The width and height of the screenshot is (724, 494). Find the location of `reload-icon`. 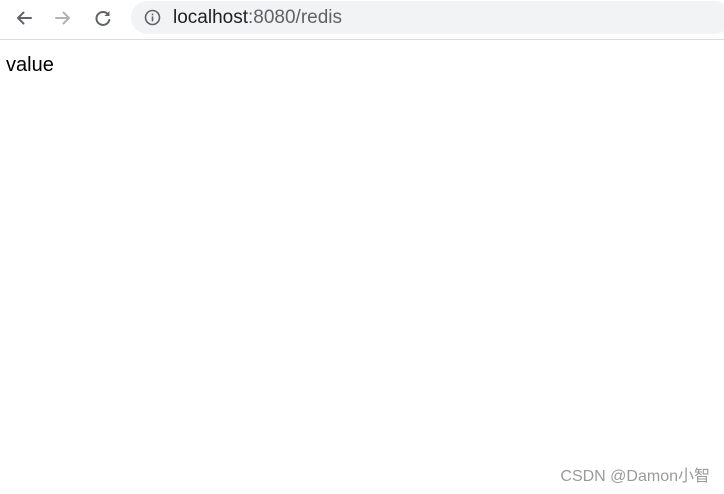

reload-icon is located at coordinates (103, 18).